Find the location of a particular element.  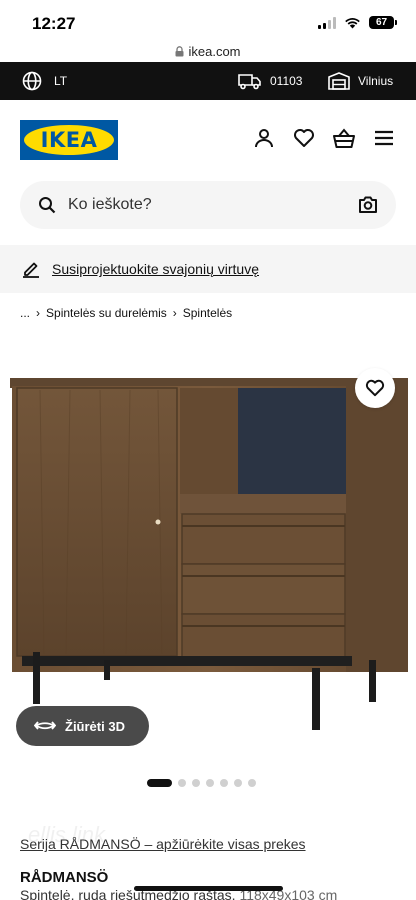

logo-text: IKEA is located at coordinates (69, 140).